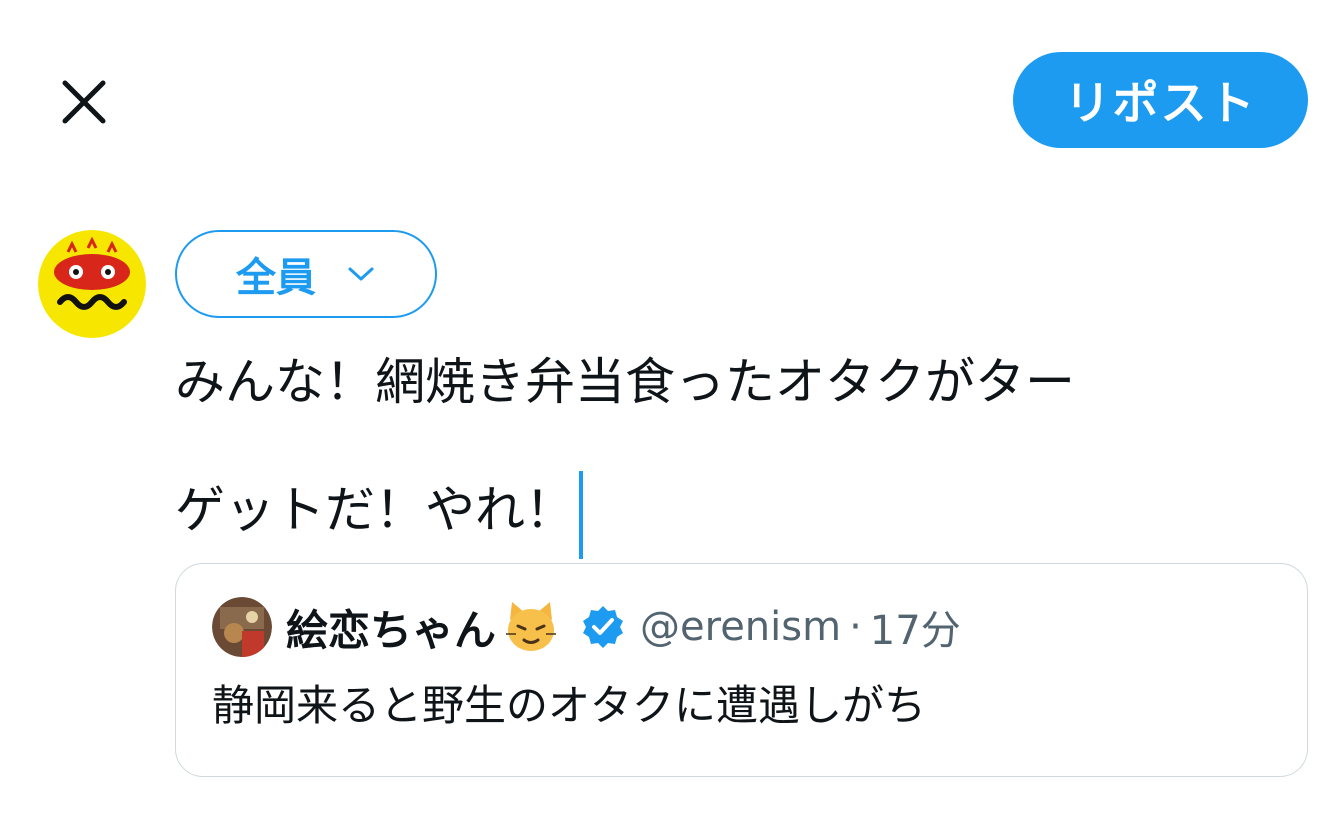  What do you see at coordinates (740, 515) in the screenshot?
I see `compose-text-line-2: ゲットだ！やれ！` at bounding box center [740, 515].